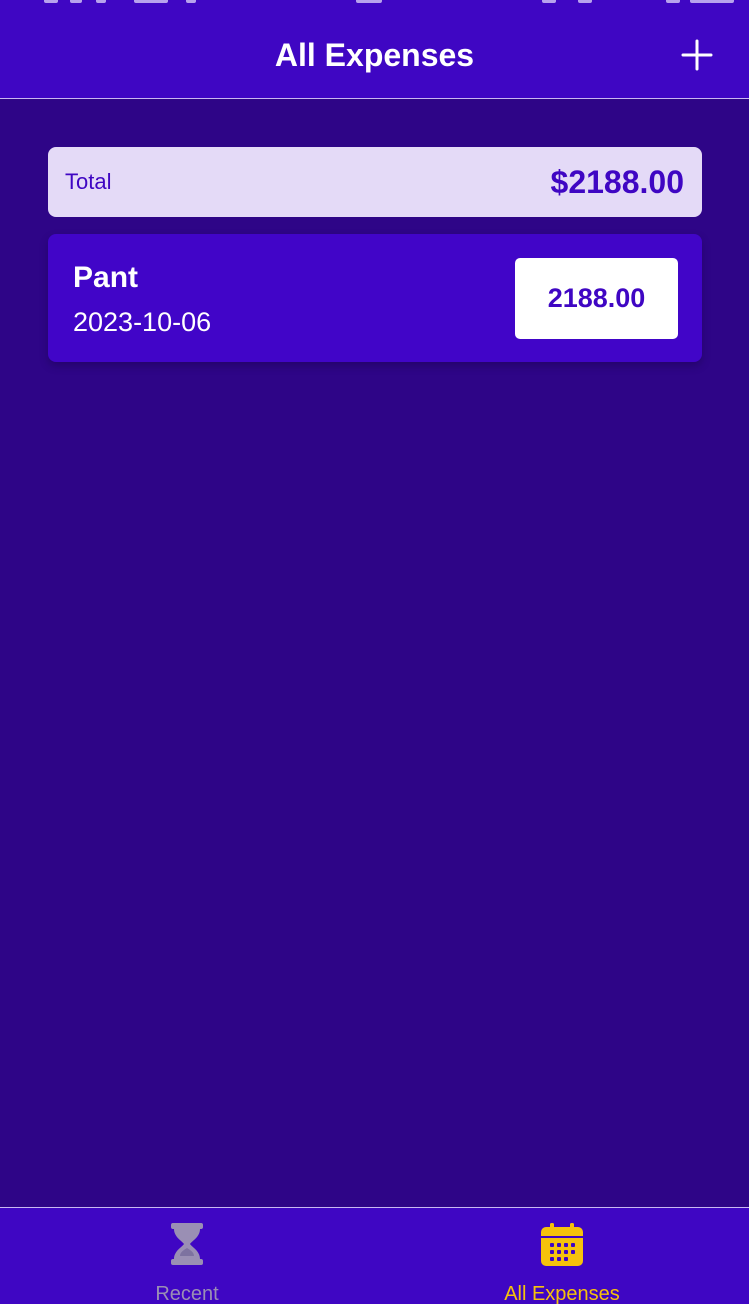 Image resolution: width=749 pixels, height=1304 pixels. What do you see at coordinates (374, 3) in the screenshot?
I see `status-bar` at bounding box center [374, 3].